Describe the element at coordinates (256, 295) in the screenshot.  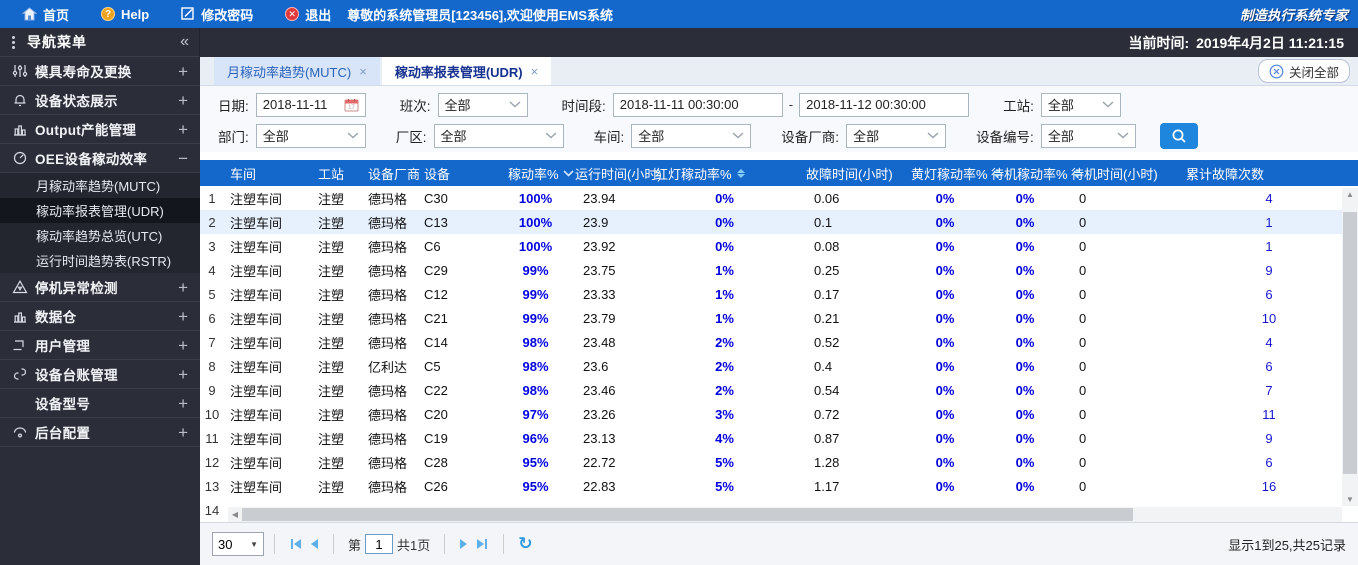
I see `cell: 注塑车间` at that location.